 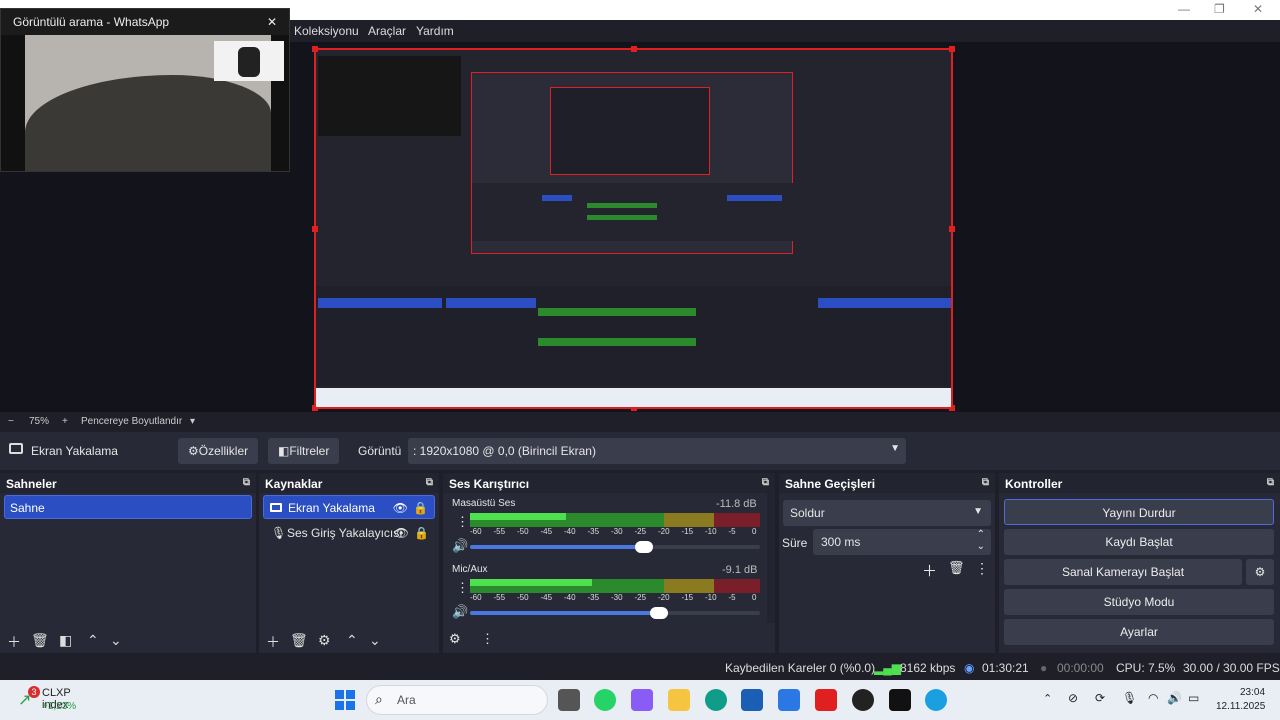 I want to click on properties-button: ⚙Özellikler, so click(x=218, y=451).